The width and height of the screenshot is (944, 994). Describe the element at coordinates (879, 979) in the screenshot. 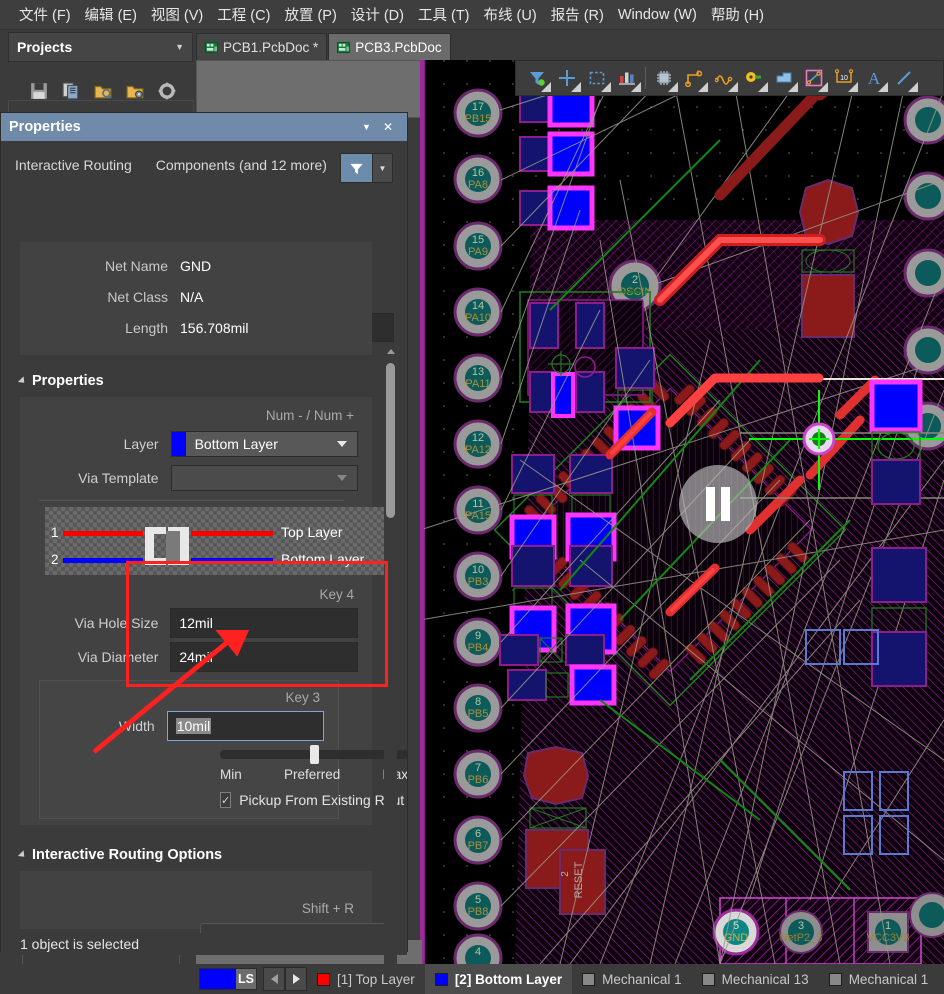

I see `layer-tab-mechanical-overflow: Mechanical 1` at that location.